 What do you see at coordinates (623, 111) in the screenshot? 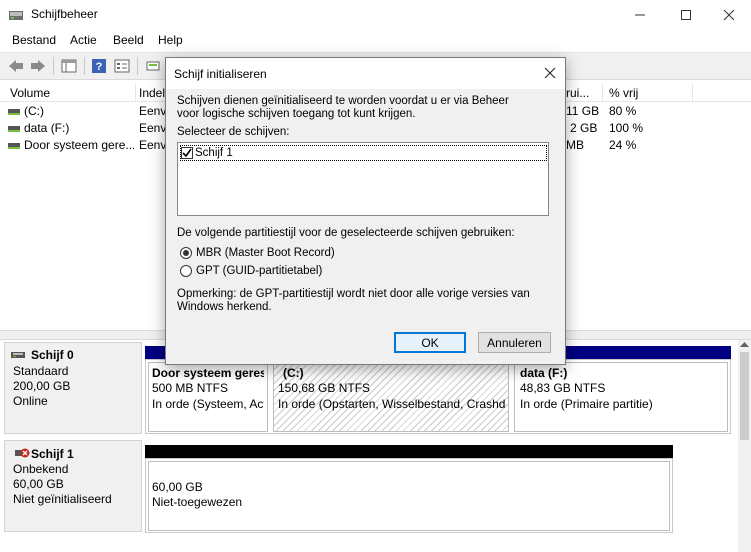
I see `row-free-percent: 80 %` at bounding box center [623, 111].